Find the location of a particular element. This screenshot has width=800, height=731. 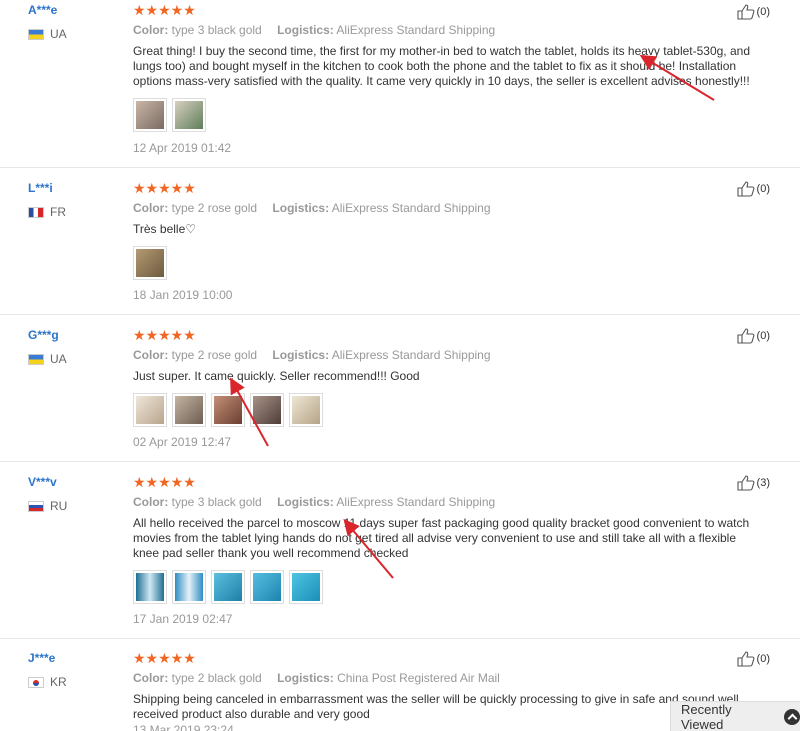

review-date: 17 Jan 2019 02:47 is located at coordinates (183, 619).